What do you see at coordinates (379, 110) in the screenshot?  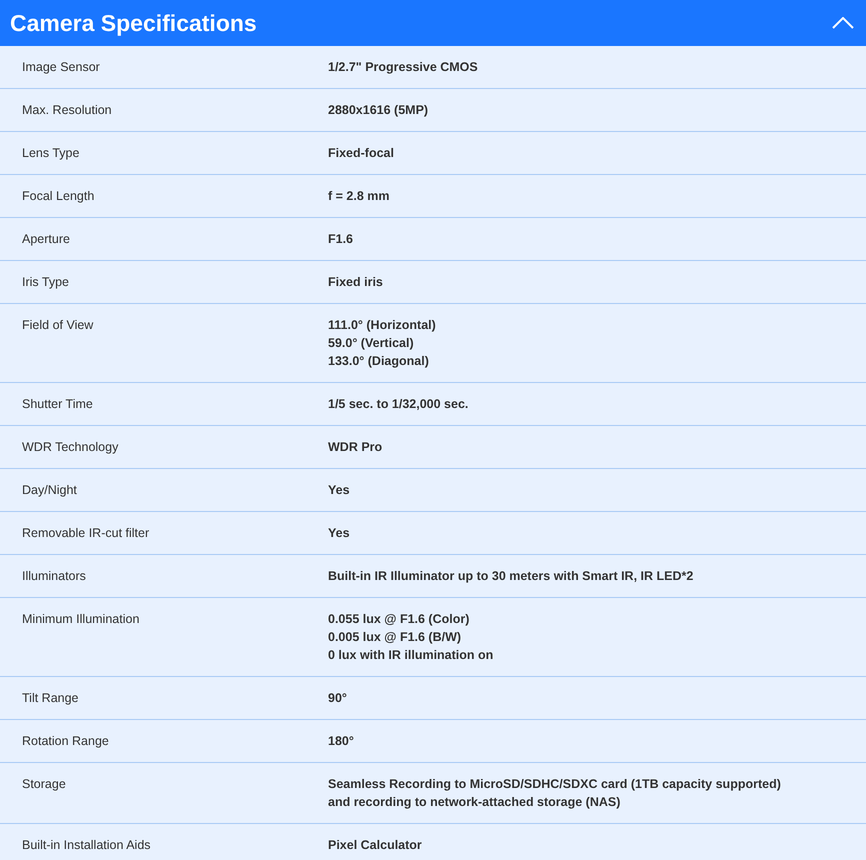 I see `spec-value: 2880x1616 (5MP)` at bounding box center [379, 110].